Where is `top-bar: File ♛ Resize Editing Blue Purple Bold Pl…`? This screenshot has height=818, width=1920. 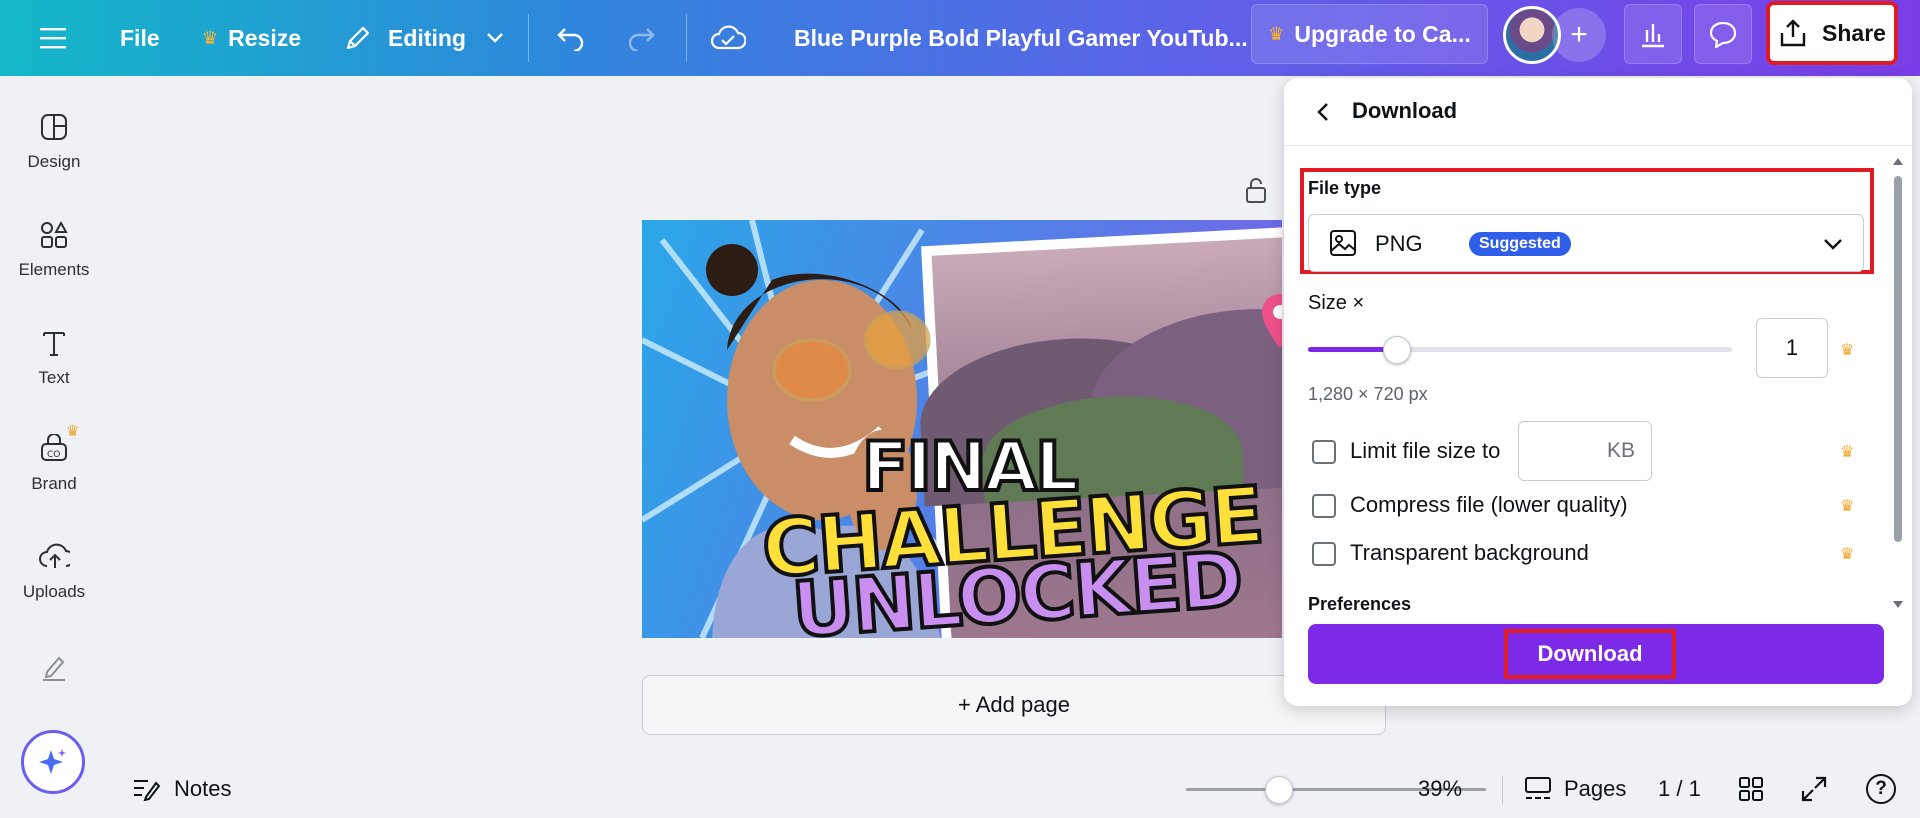
top-bar: File ♛ Resize Editing Blue Purple Bold Pl… is located at coordinates (960, 38).